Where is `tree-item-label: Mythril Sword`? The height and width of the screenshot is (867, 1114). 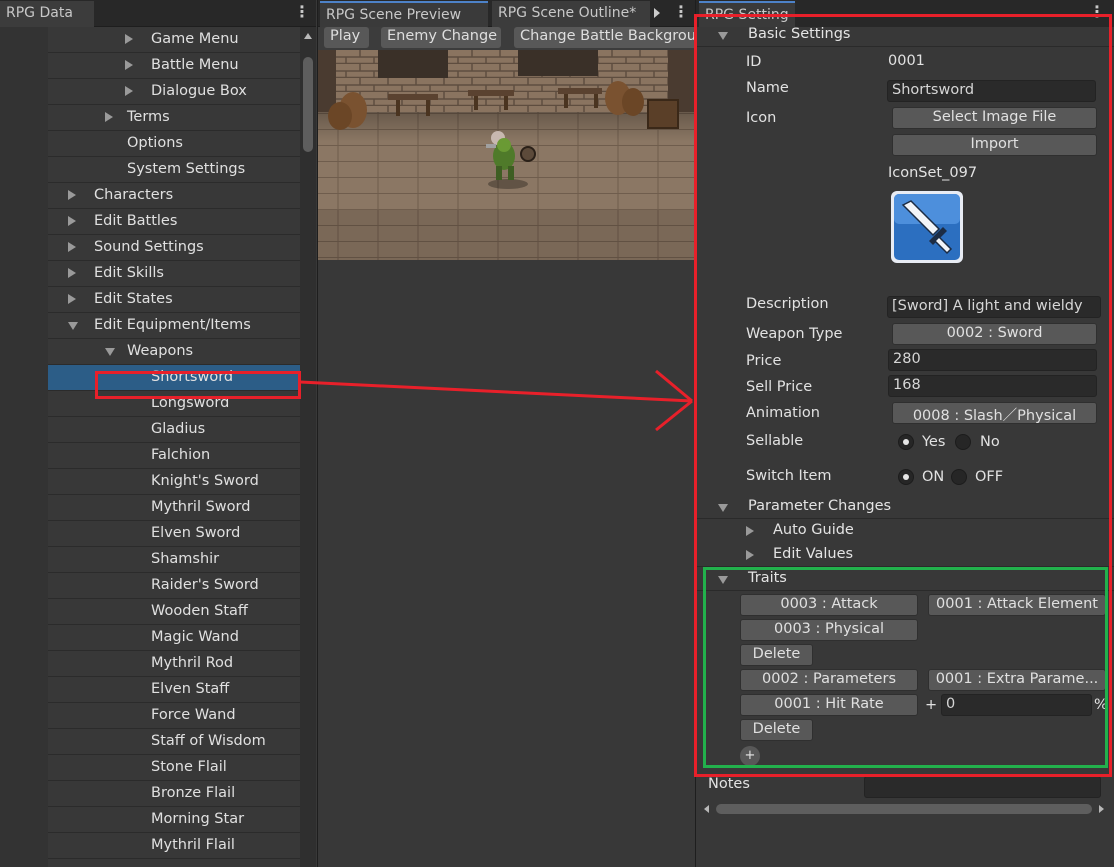
tree-item-label: Mythril Sword is located at coordinates (201, 507).